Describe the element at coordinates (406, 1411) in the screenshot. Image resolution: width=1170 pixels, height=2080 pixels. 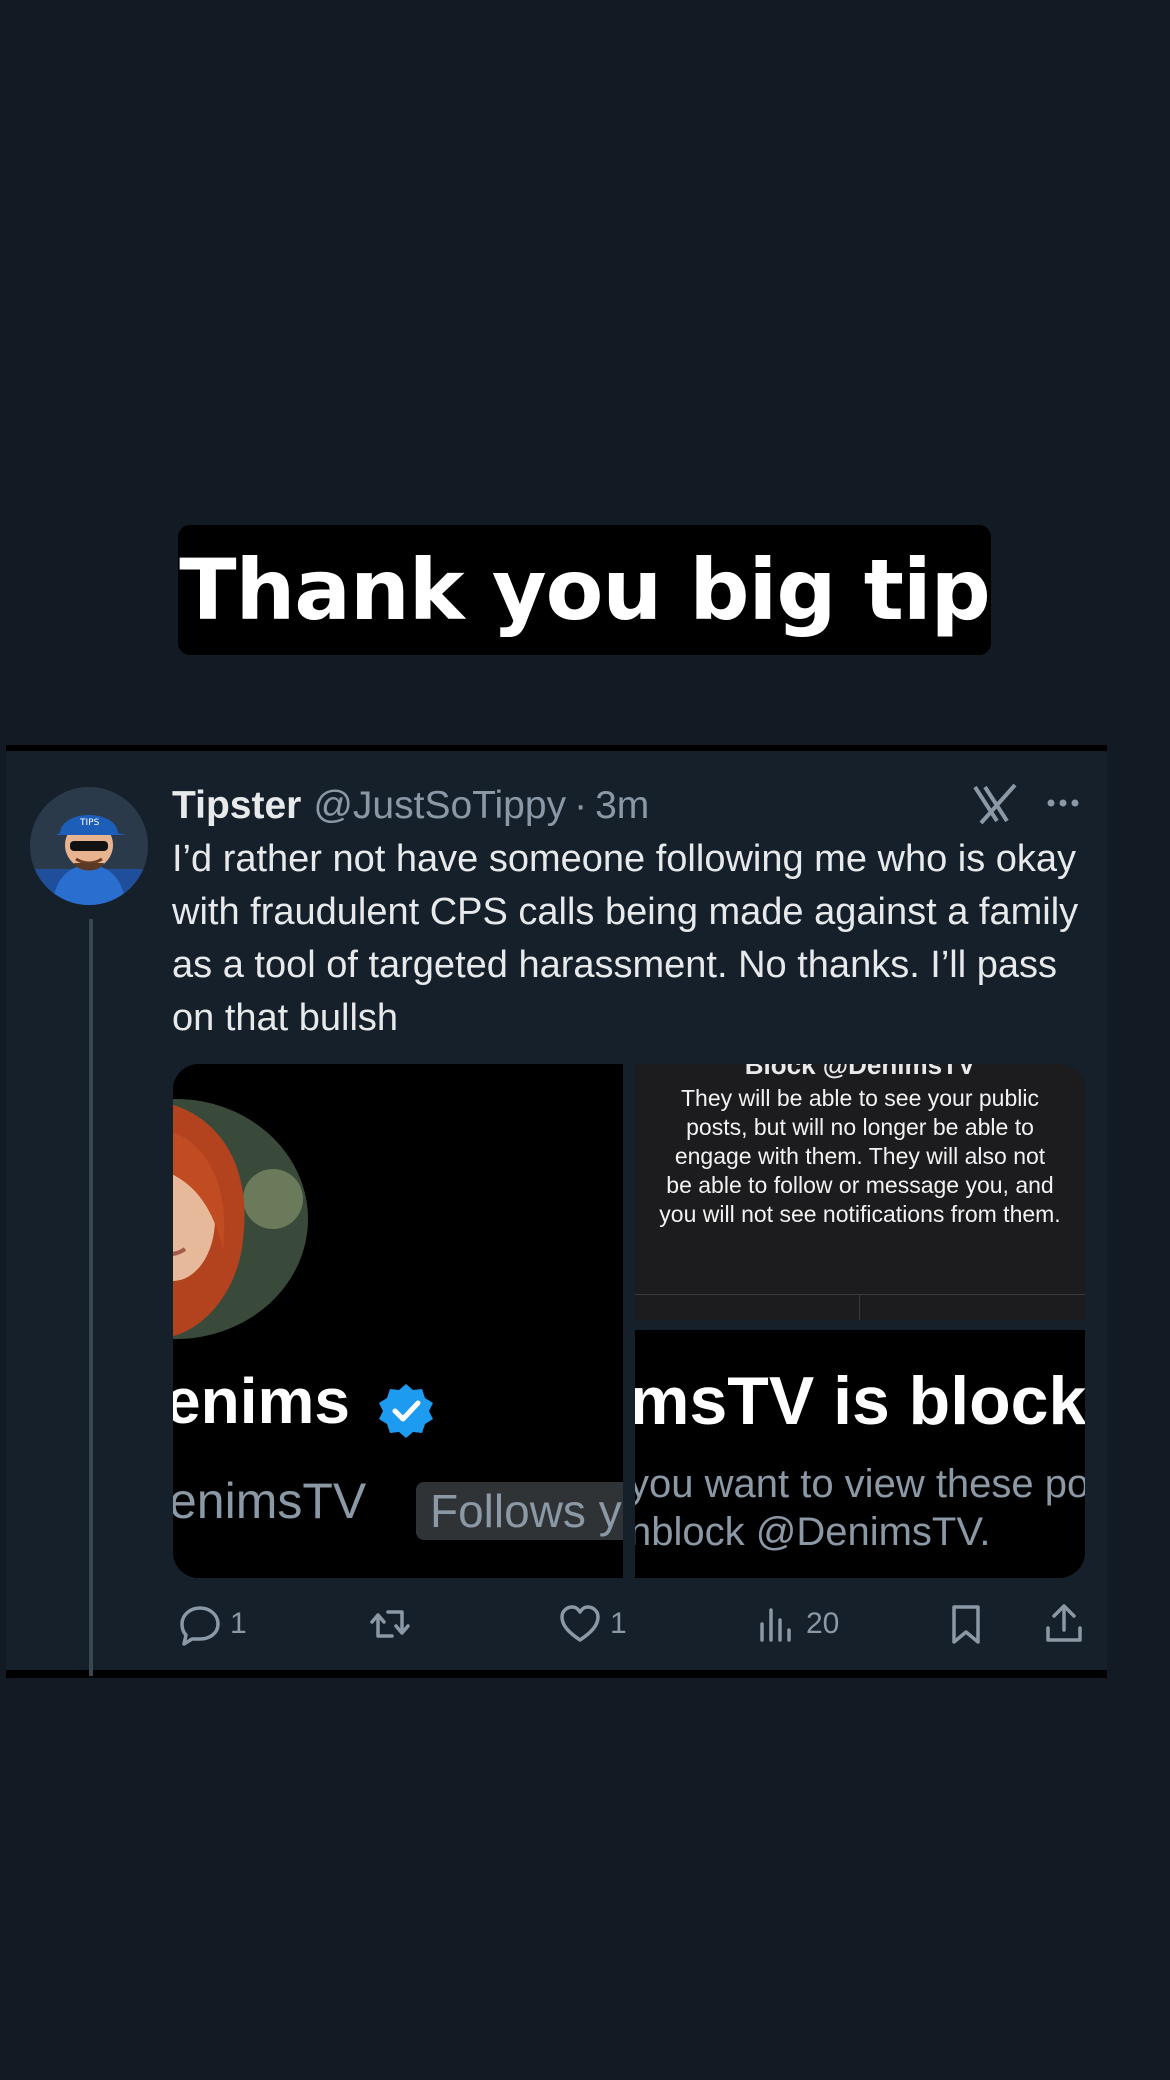
I see `verified-badge-icon` at that location.